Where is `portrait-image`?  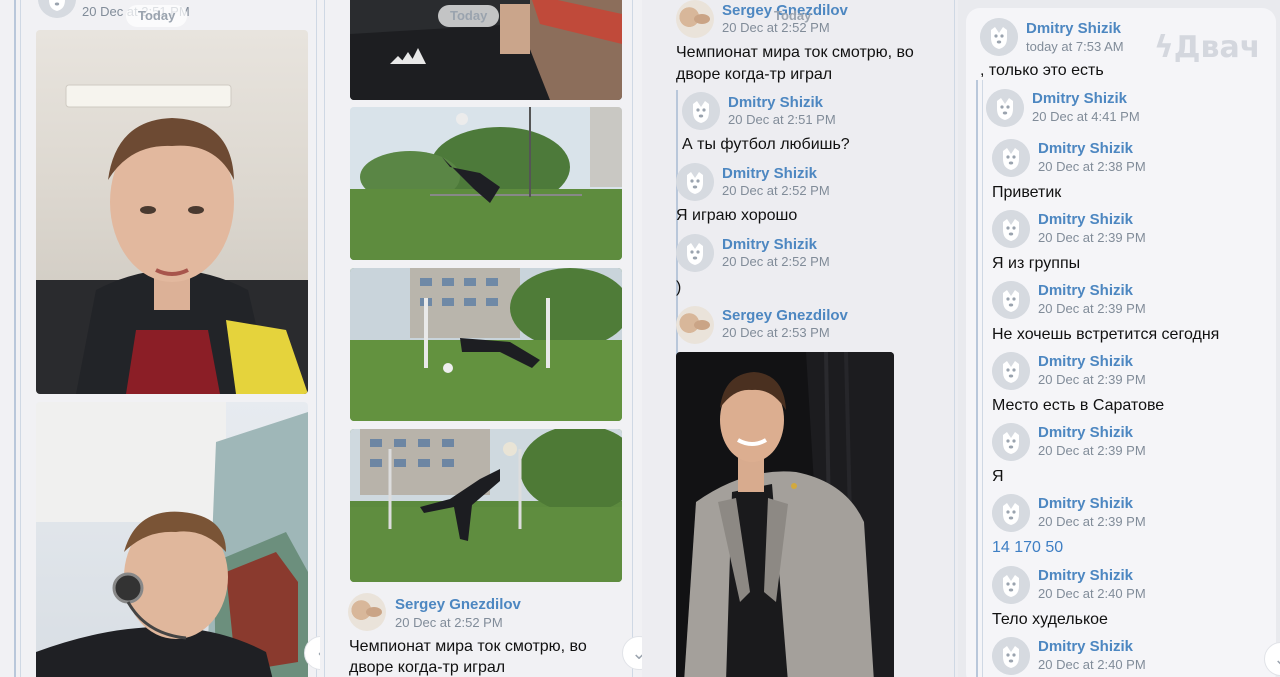 portrait-image is located at coordinates (789, 514).